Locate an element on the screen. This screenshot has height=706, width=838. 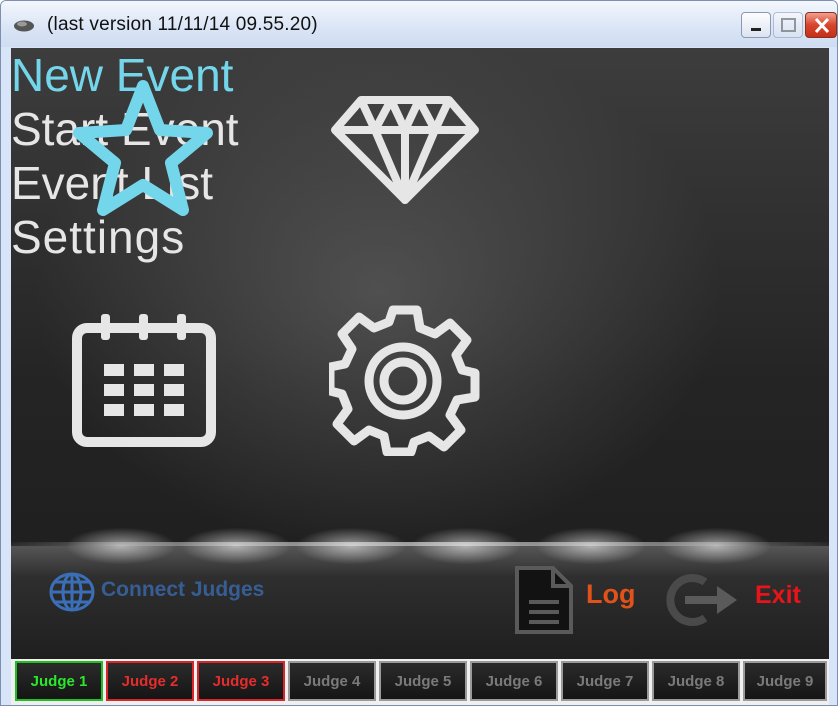
document-icon is located at coordinates (544, 600).